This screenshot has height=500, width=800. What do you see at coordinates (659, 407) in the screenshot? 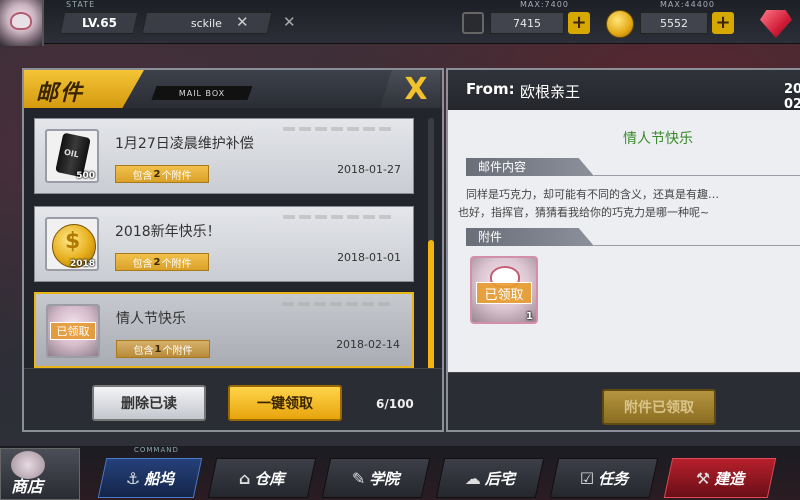
I see `attachment-claimed-button: 附件已领取` at bounding box center [659, 407].